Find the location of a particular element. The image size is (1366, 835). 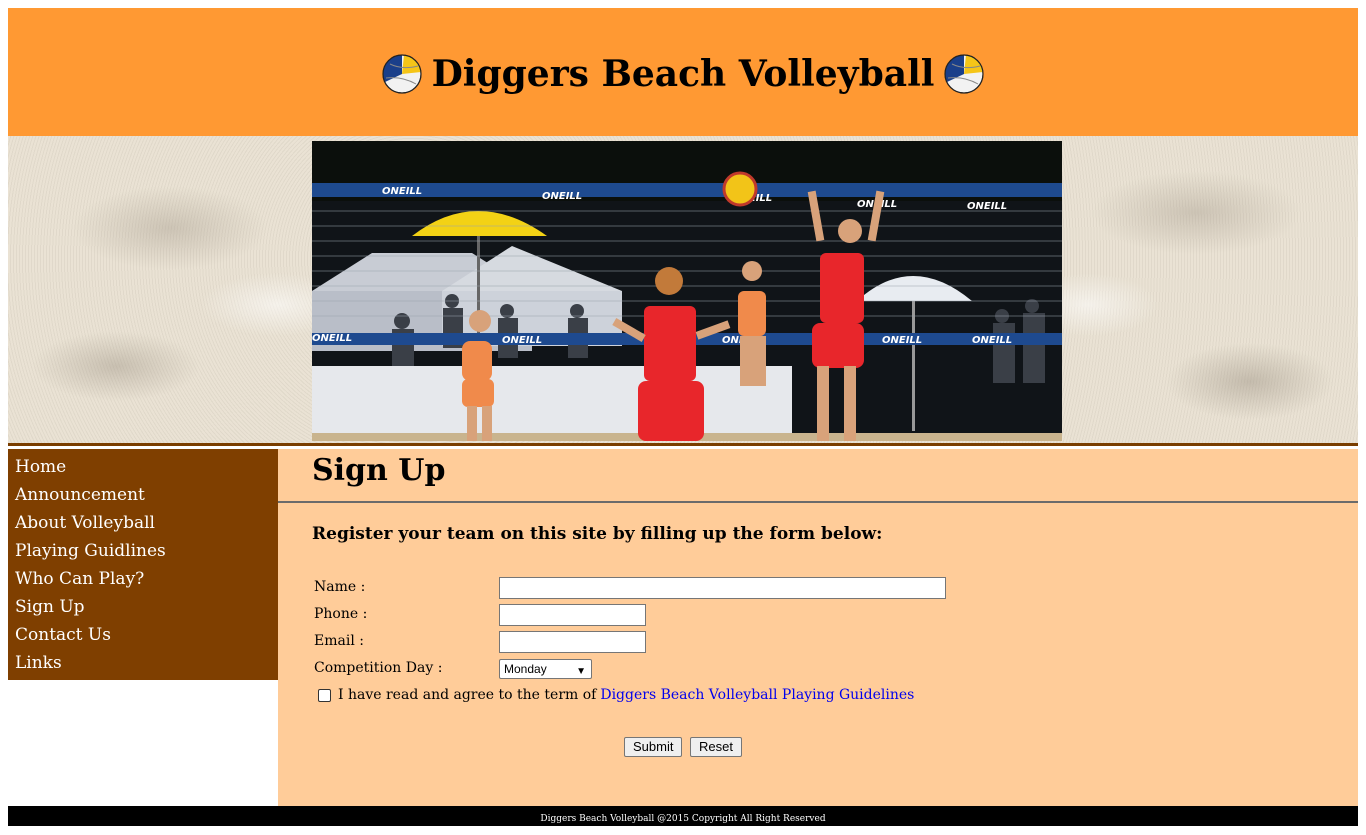

sidebar-item-who-can-play: Who Can Play? is located at coordinates (143, 579).